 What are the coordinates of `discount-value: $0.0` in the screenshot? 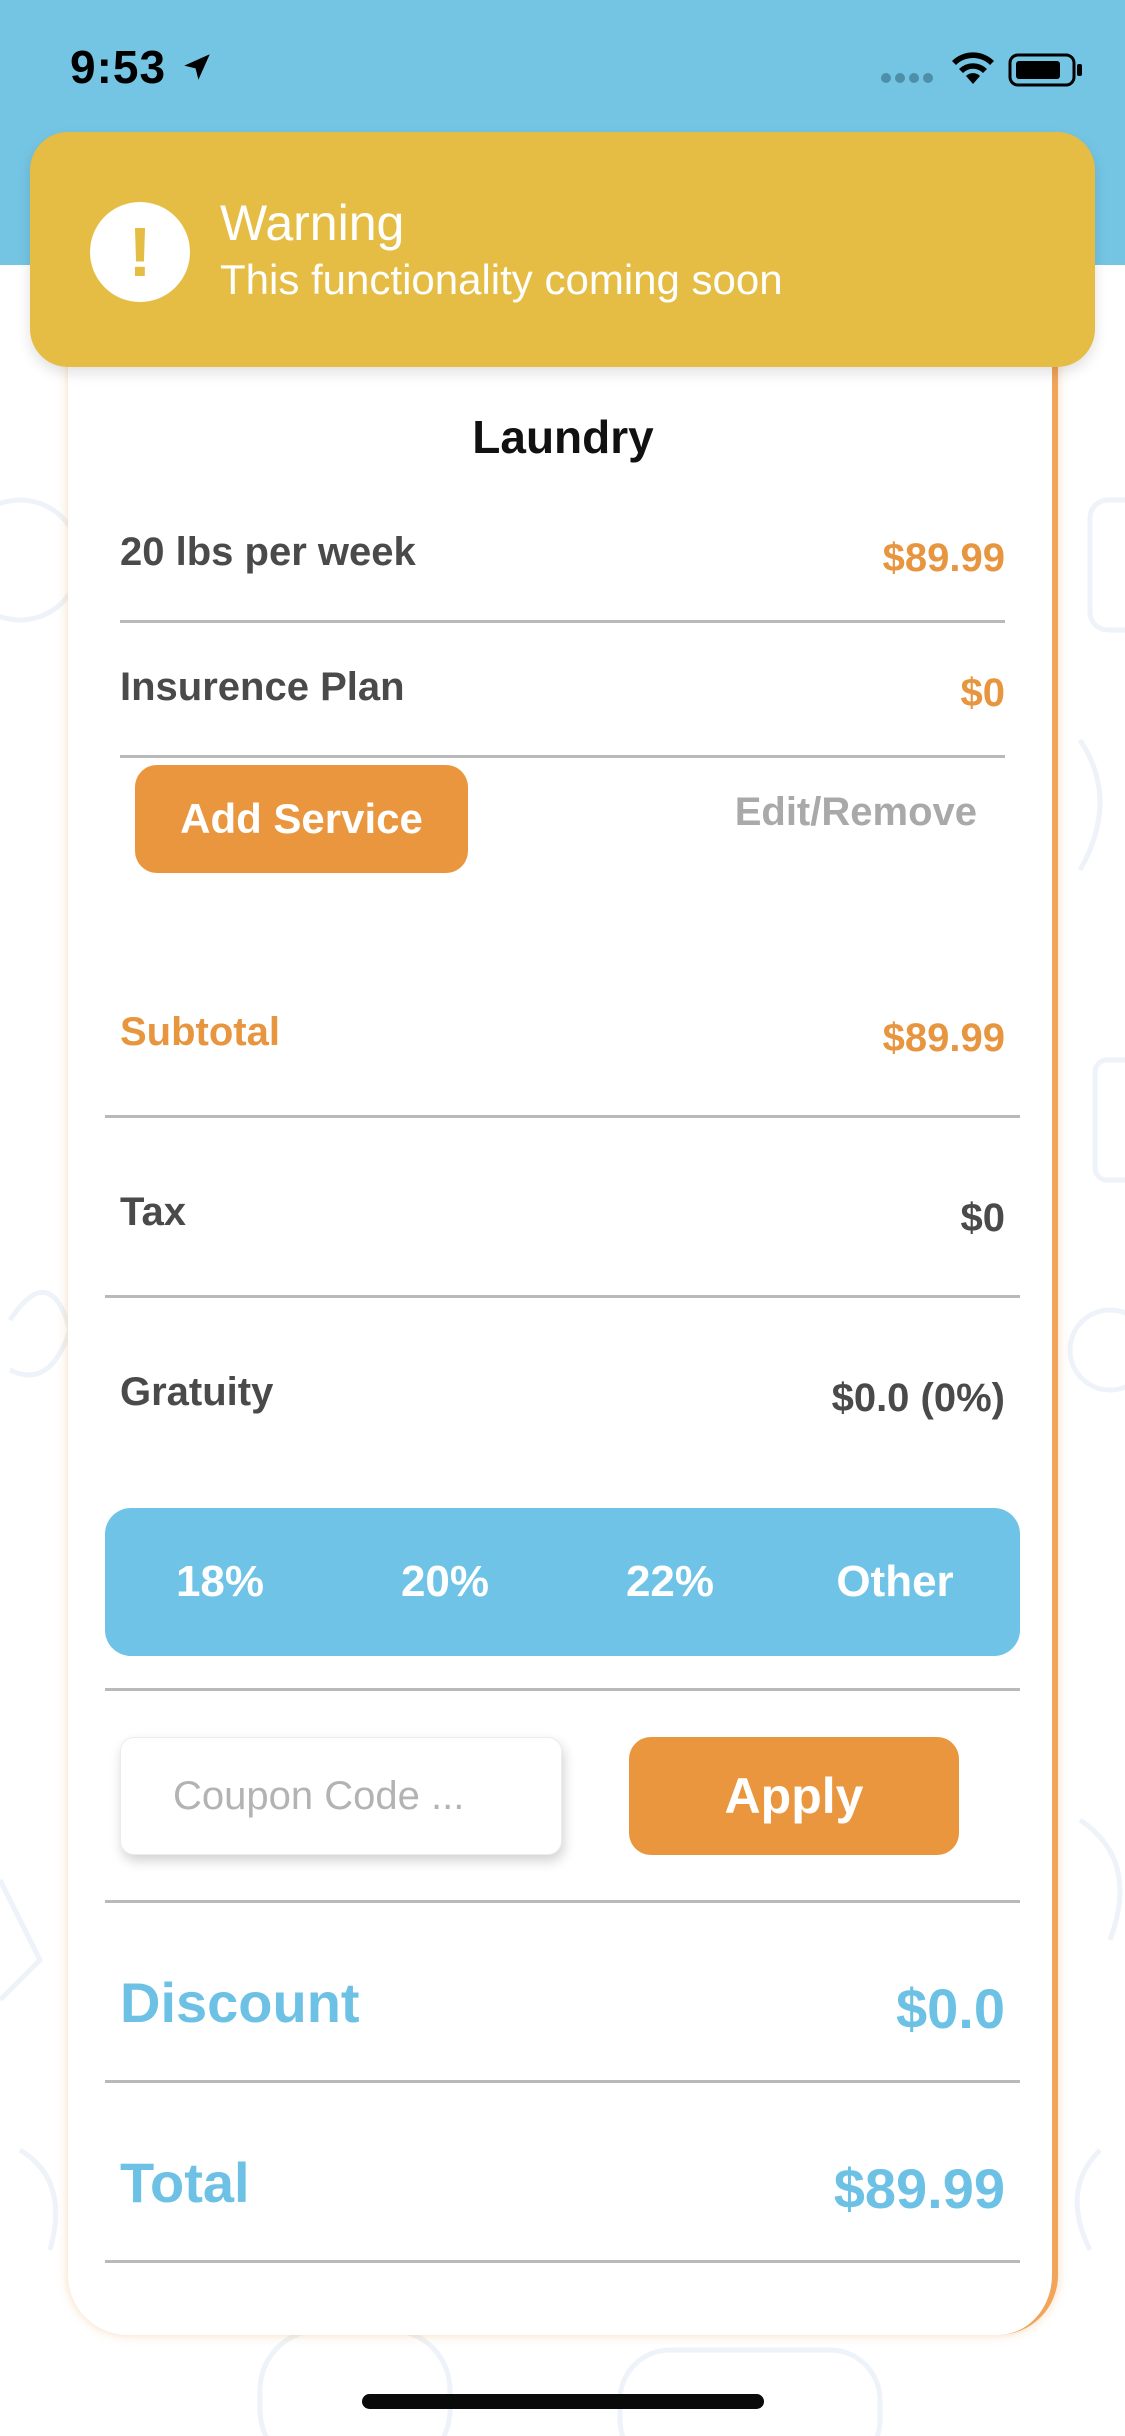 It's located at (950, 2008).